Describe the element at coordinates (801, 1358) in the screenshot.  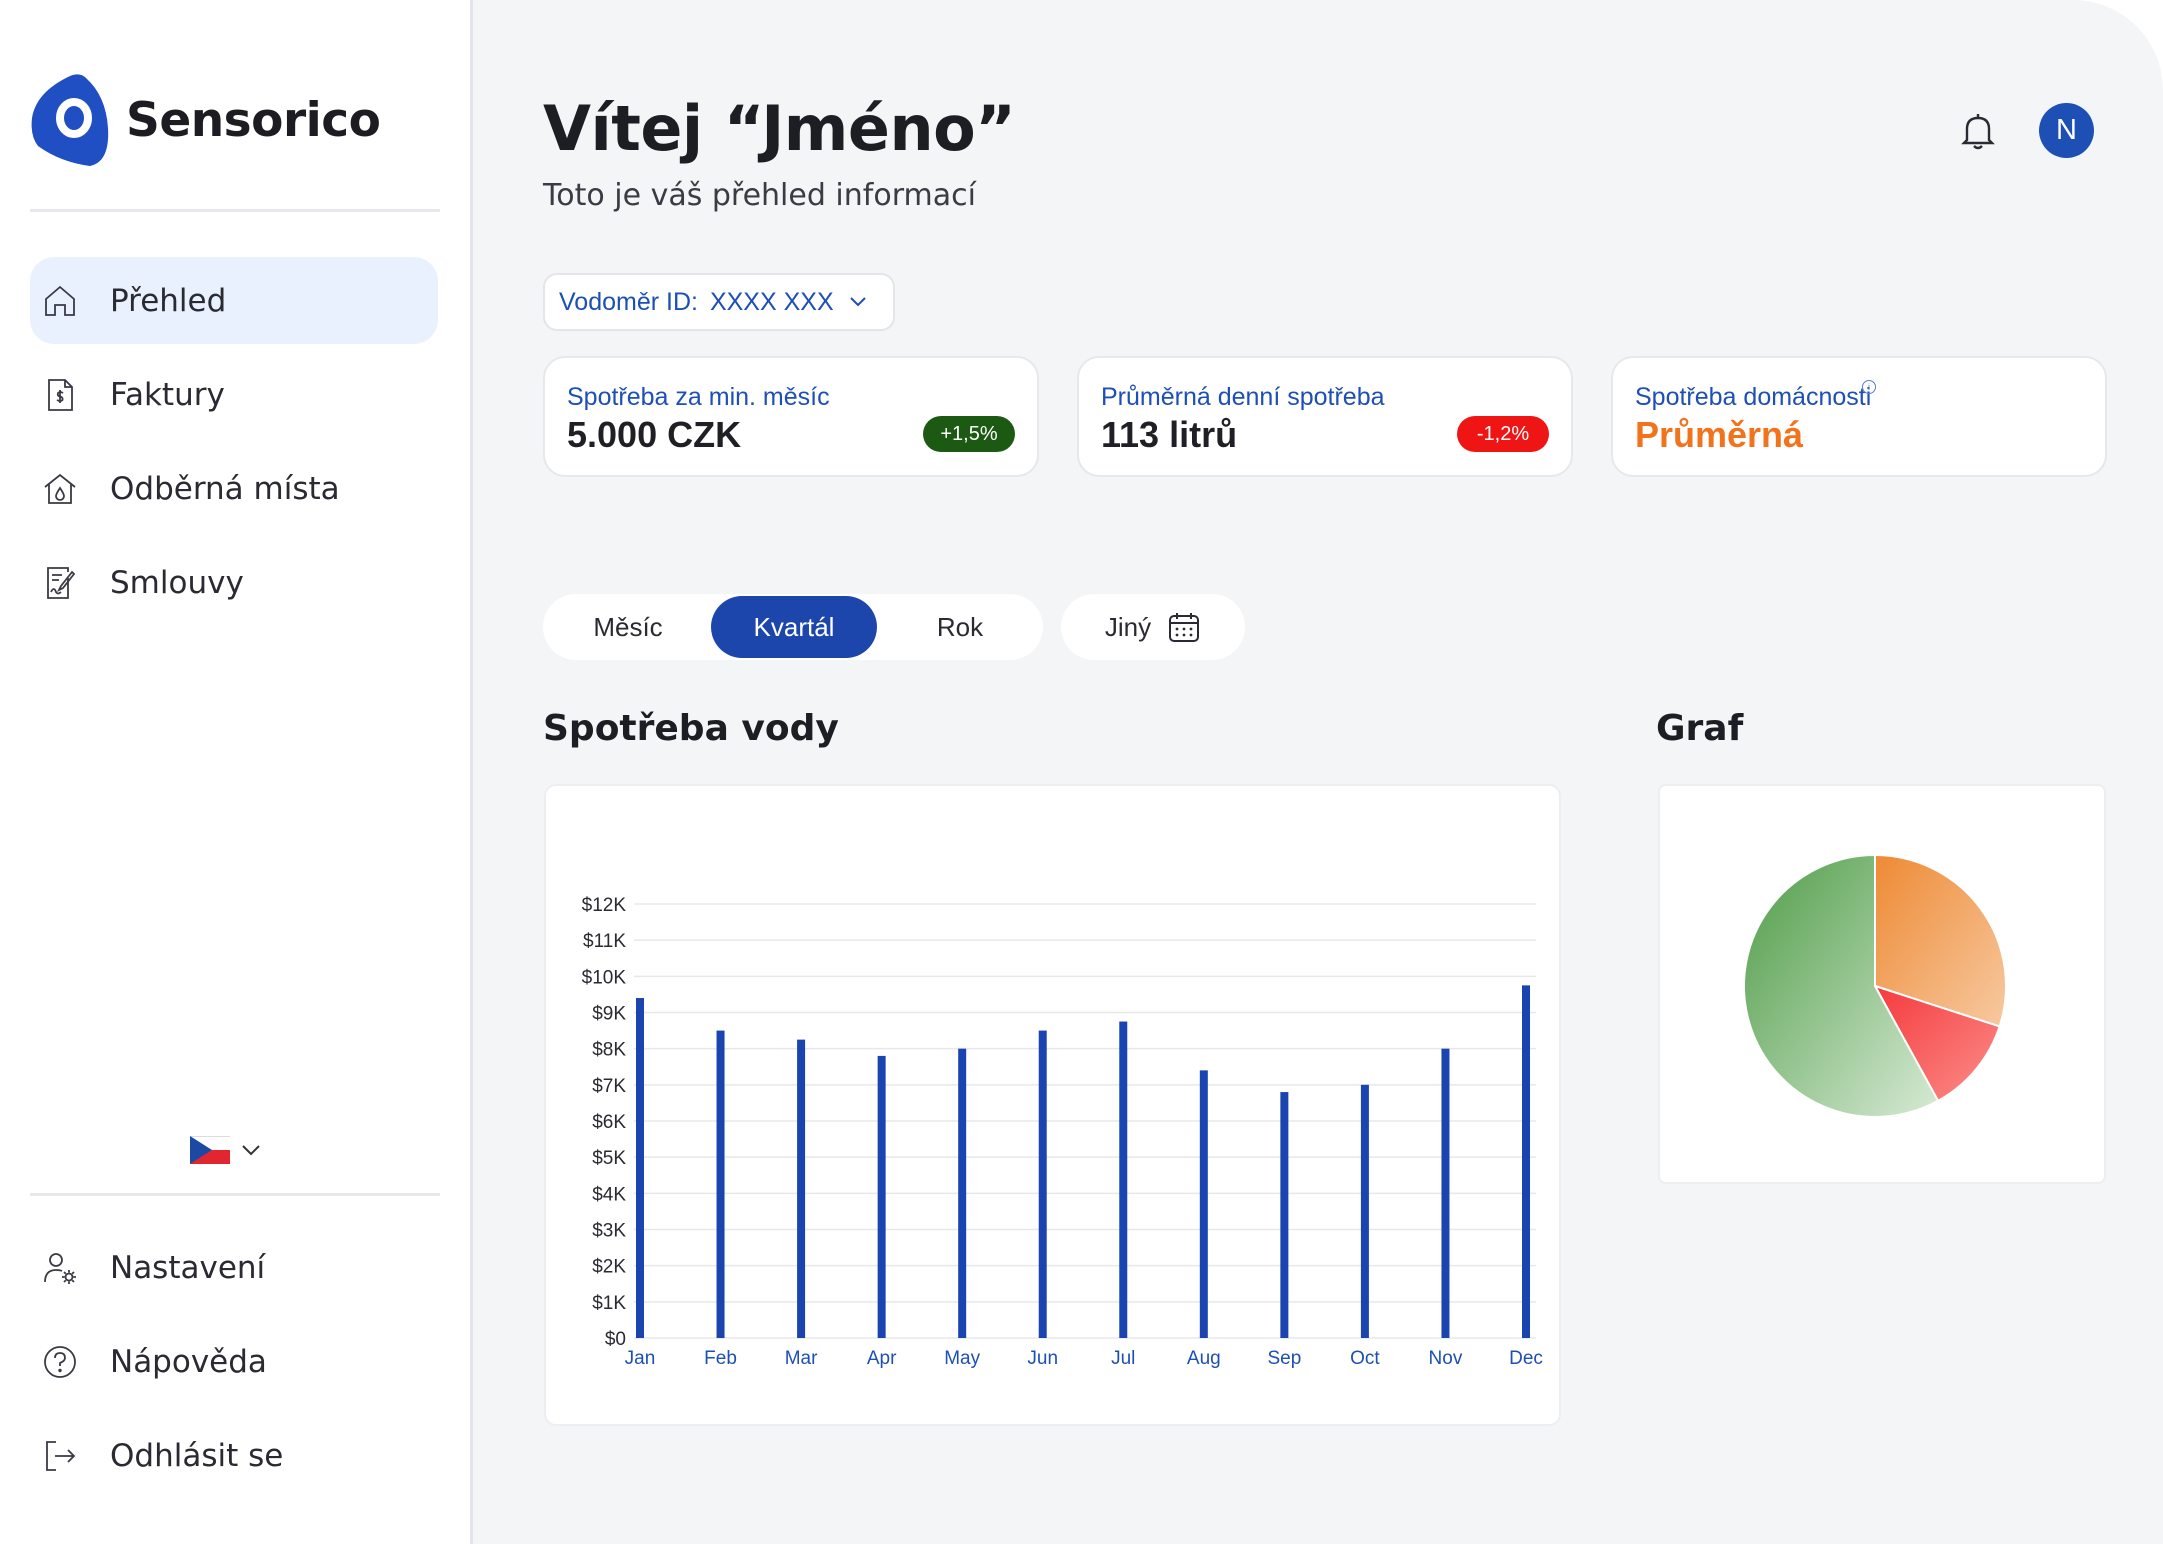
I see `x-tick-label: Mar` at that location.